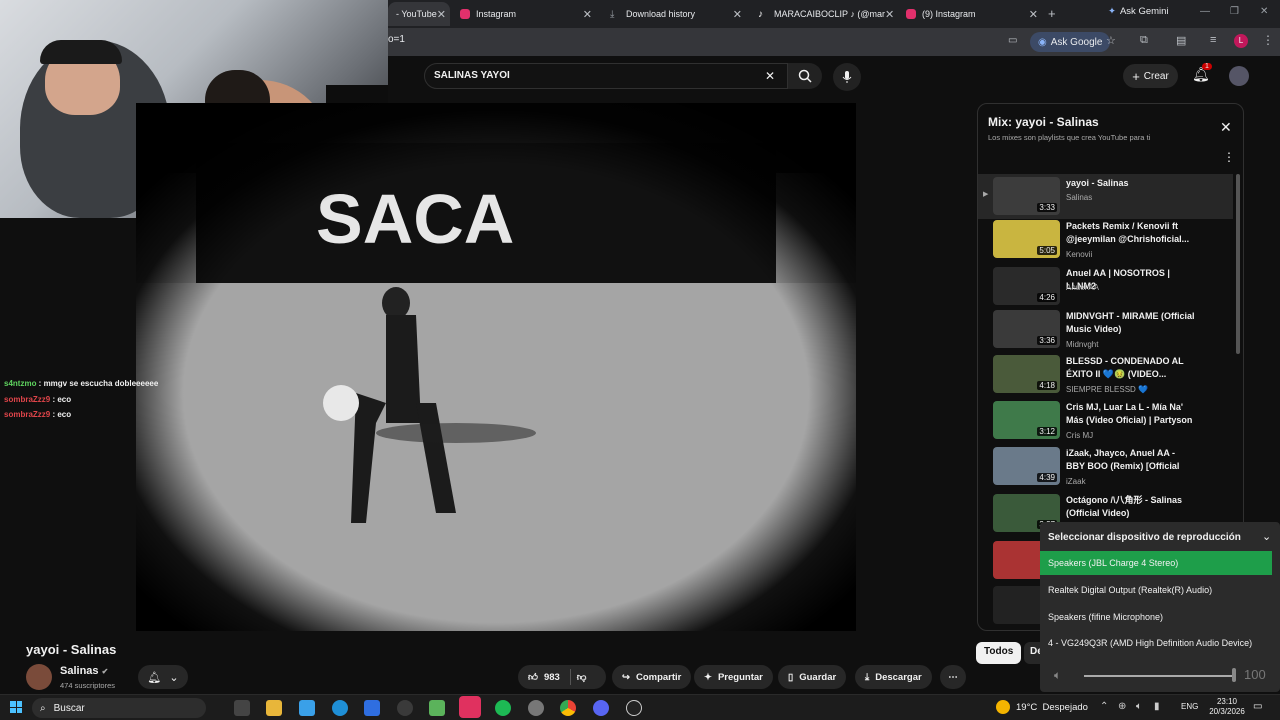 This screenshot has width=1280, height=720. I want to click on obs-icon, so click(405, 708).